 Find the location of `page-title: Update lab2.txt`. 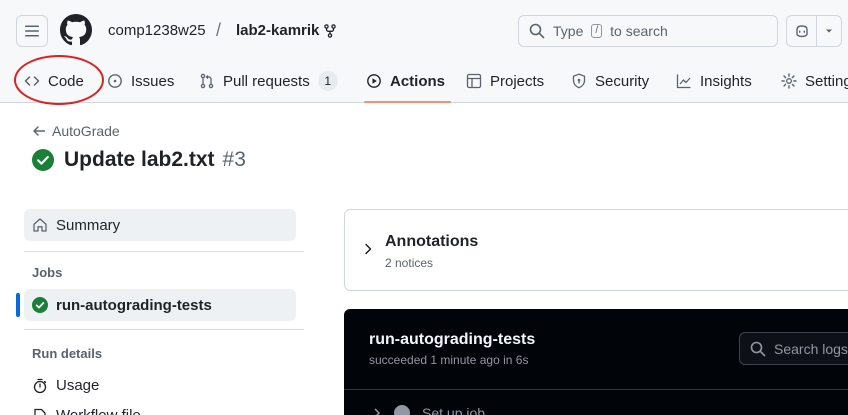

page-title: Update lab2.txt is located at coordinates (139, 159).